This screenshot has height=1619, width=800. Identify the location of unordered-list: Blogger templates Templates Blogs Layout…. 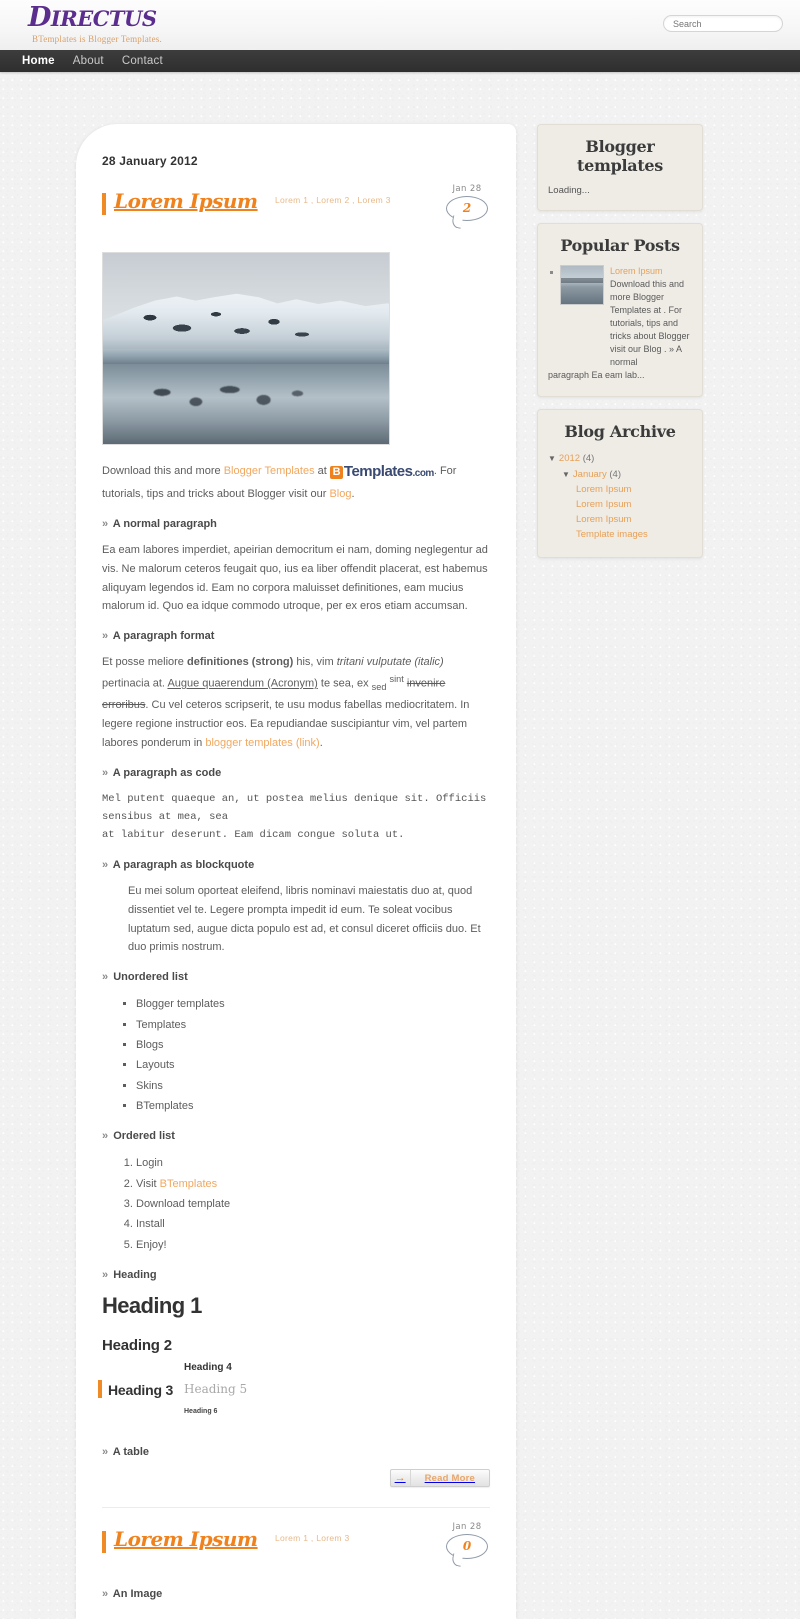
(313, 1055).